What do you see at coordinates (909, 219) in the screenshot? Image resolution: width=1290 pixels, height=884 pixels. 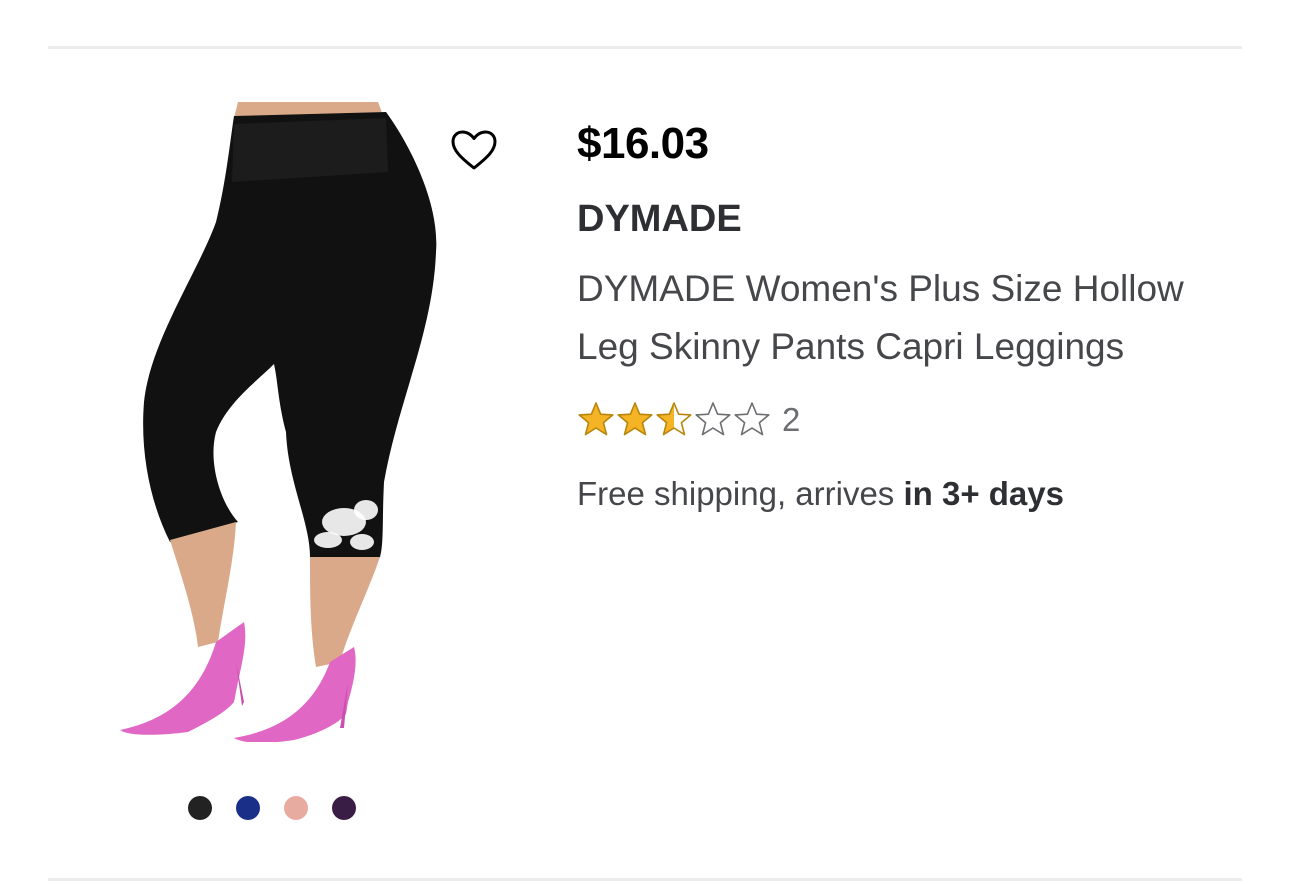 I see `product-brand: DYMADE` at bounding box center [909, 219].